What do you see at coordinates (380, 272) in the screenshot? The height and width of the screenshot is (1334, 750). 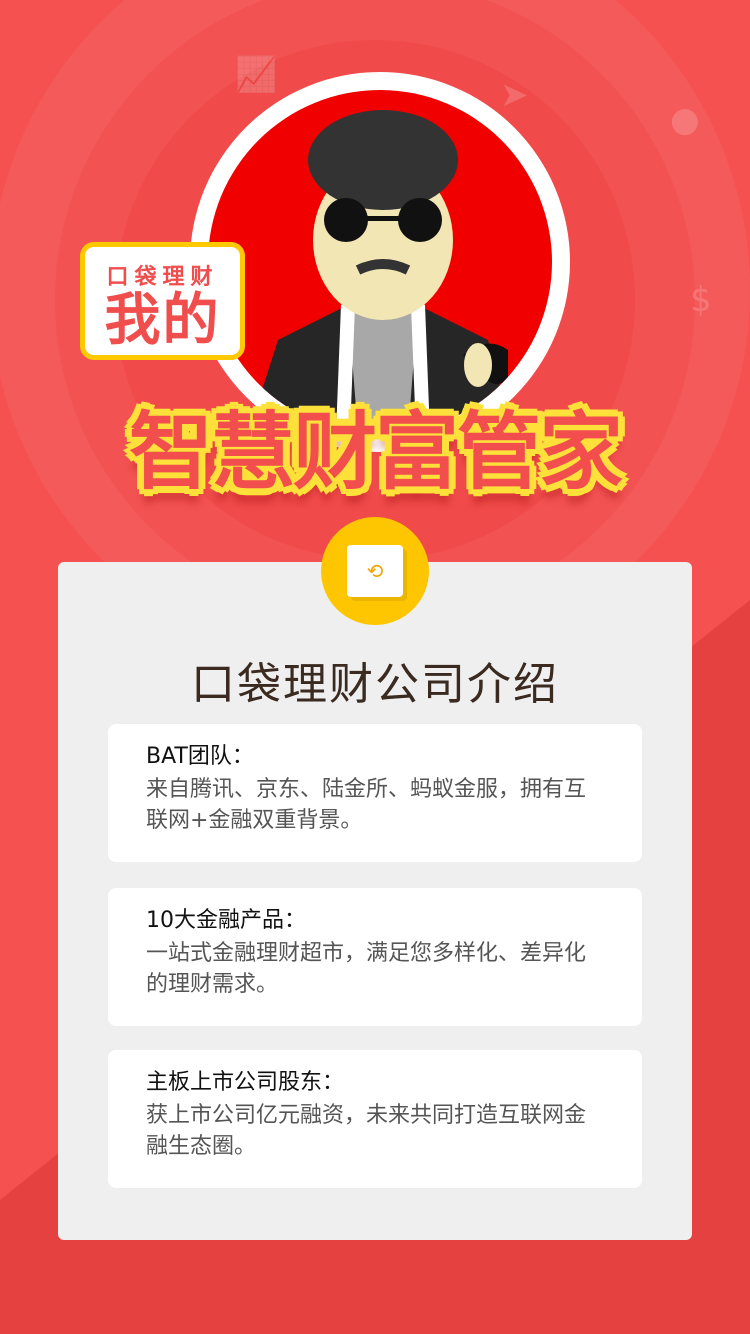 I see `mascot-illustration` at bounding box center [380, 272].